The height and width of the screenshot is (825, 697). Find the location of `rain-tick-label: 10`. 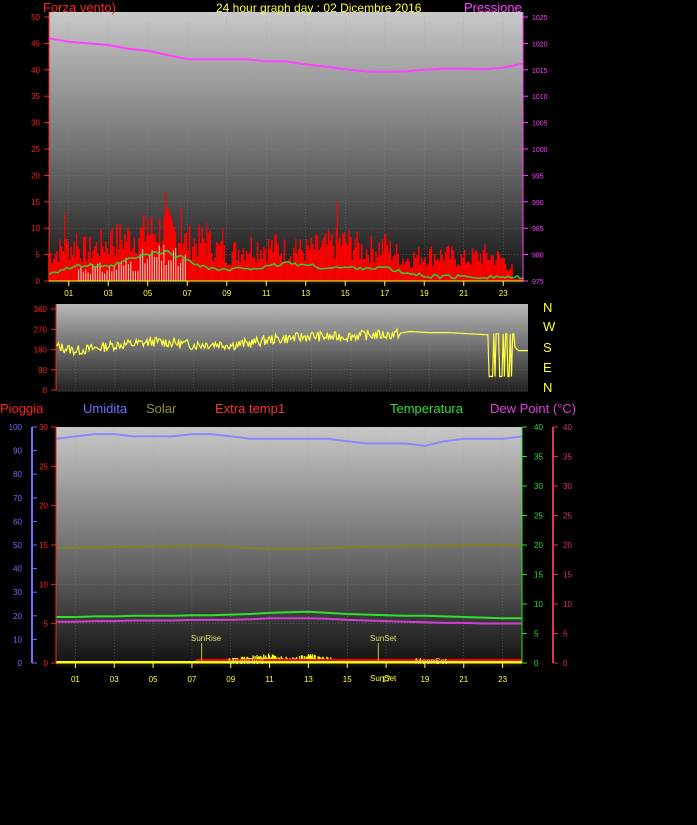

rain-tick-label: 10 is located at coordinates (17, 639).